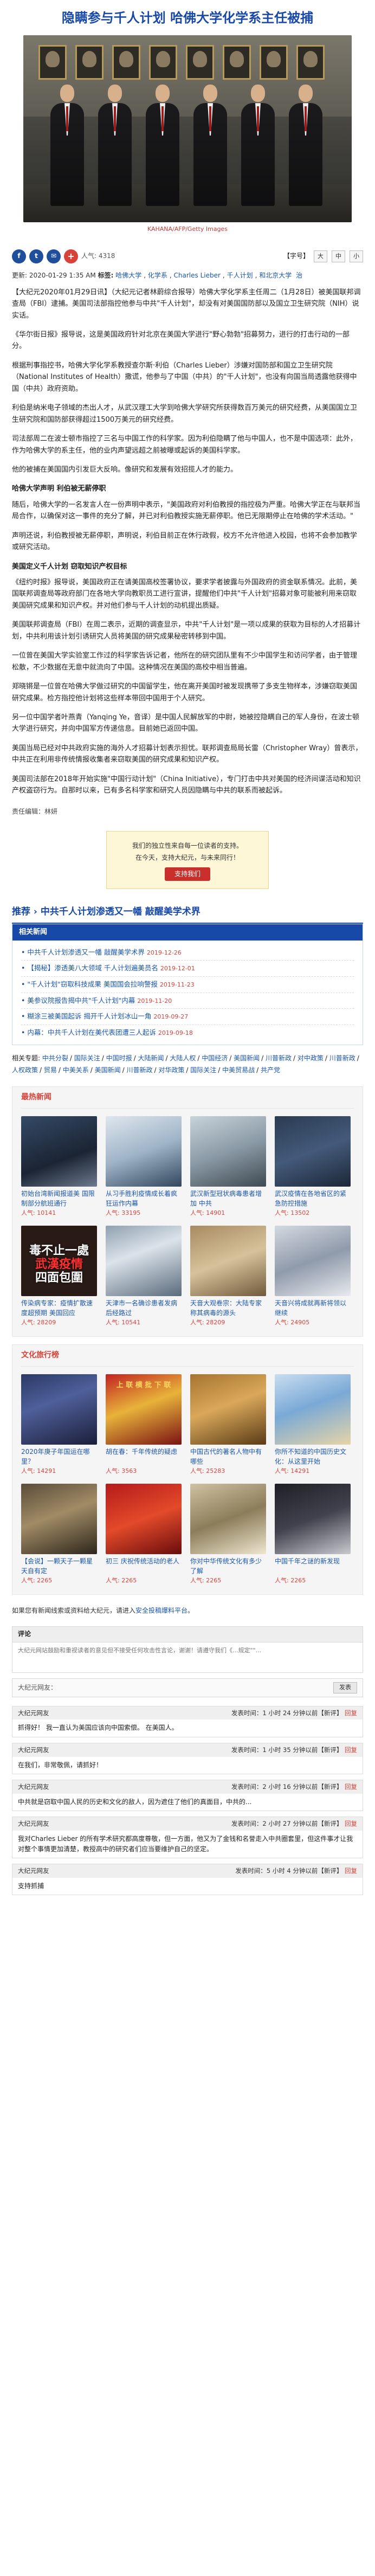 The width and height of the screenshot is (375, 2576). What do you see at coordinates (59, 1260) in the screenshot?
I see `news-thumbnail: 毒不止一處 武漢疫情 四面包圍` at bounding box center [59, 1260].